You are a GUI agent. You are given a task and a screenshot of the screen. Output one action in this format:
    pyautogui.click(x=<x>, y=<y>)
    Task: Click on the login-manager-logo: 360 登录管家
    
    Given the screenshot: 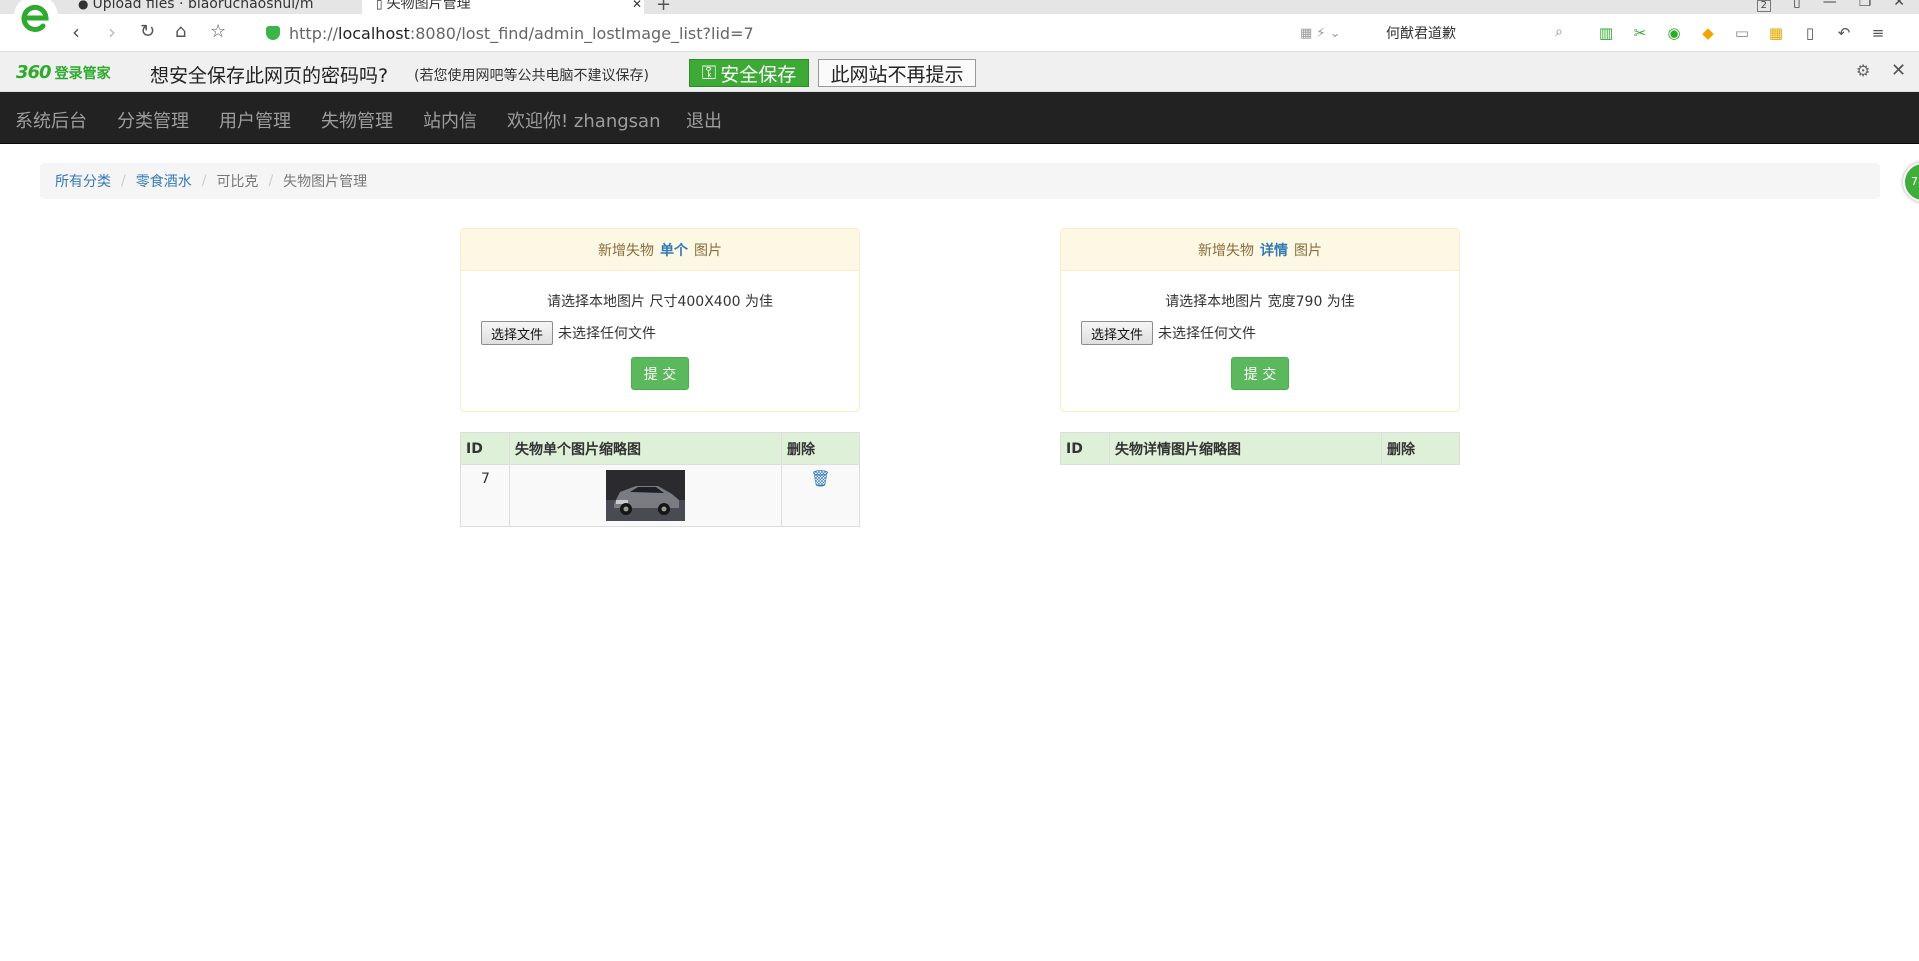 What is the action you would take?
    pyautogui.click(x=63, y=72)
    